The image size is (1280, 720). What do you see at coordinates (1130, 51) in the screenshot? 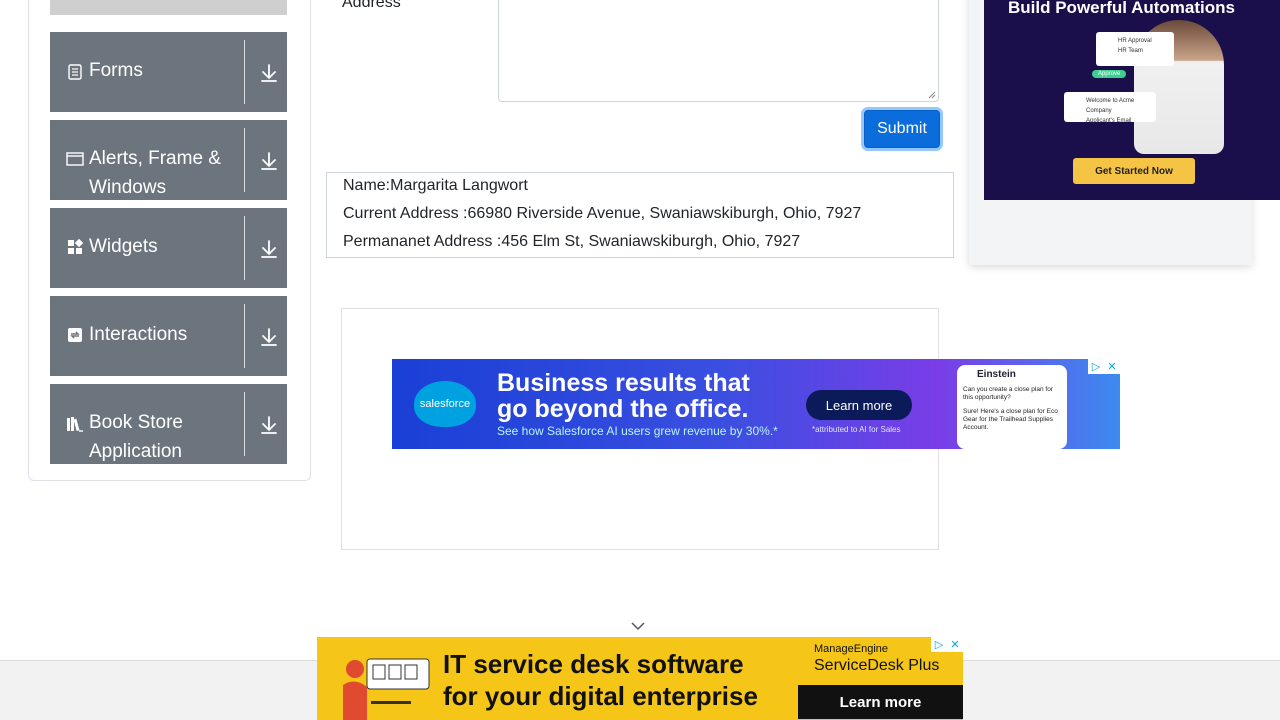
I see `ad-card-text: HR Team` at bounding box center [1130, 51].